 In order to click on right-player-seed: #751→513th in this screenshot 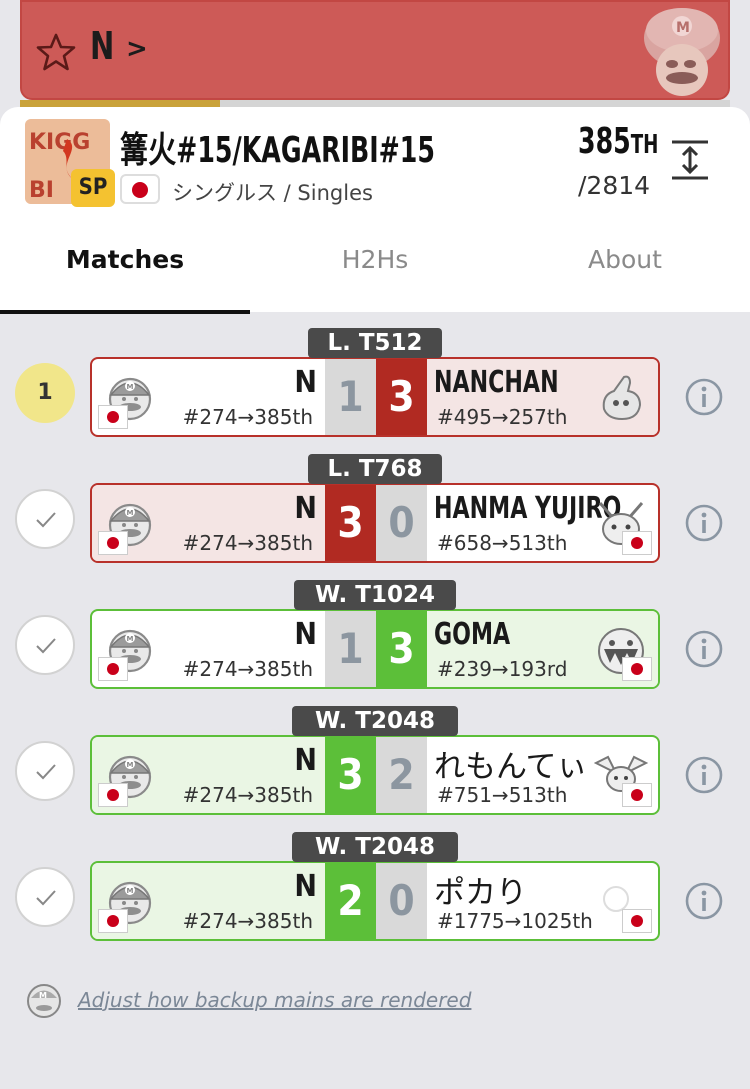, I will do `click(502, 795)`.